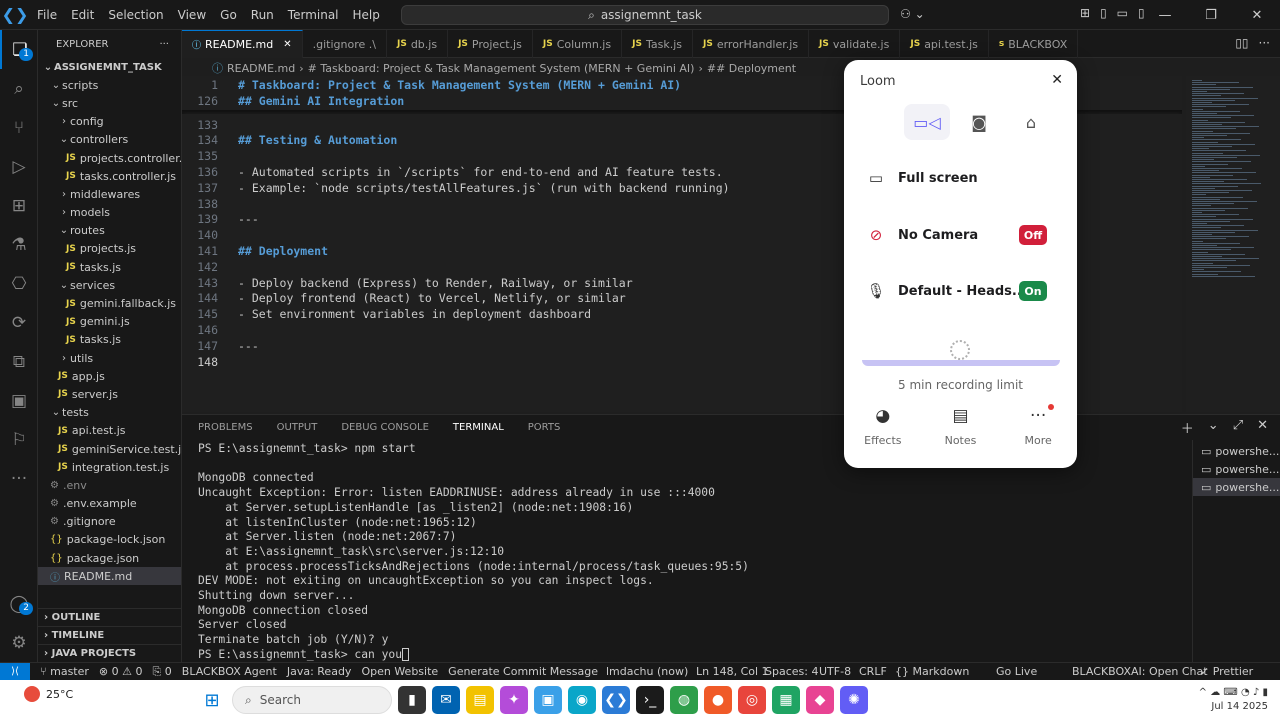 This screenshot has height=720, width=1280. Describe the element at coordinates (15, 671) in the screenshot. I see `remote-indicator-icon: ⟩⟨` at that location.